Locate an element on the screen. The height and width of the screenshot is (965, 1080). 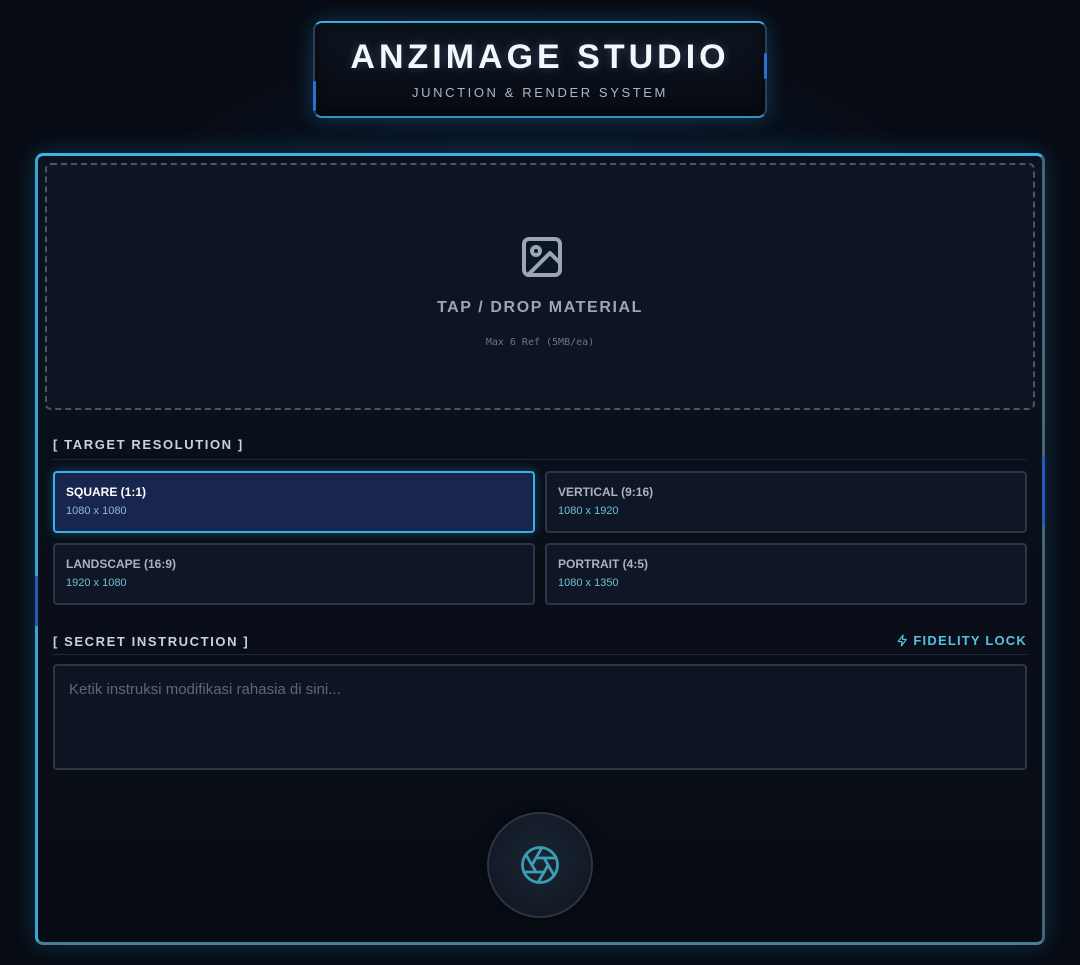
resolution-option-name: SQUARE (1:1) is located at coordinates (106, 492).